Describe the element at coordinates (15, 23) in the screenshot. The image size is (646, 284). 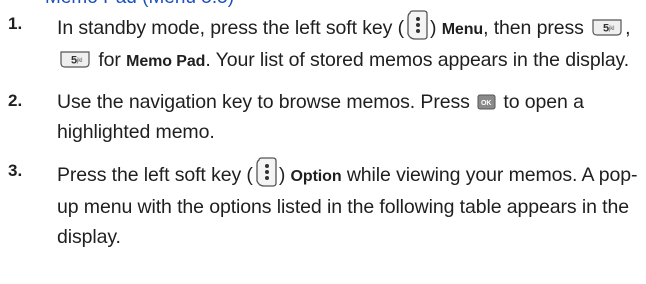
I see `step-number: 1.` at that location.